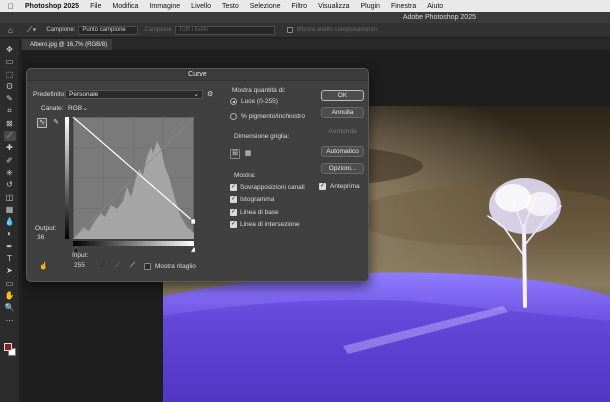  What do you see at coordinates (342, 95) in the screenshot?
I see `ok-button: OK` at bounding box center [342, 95].